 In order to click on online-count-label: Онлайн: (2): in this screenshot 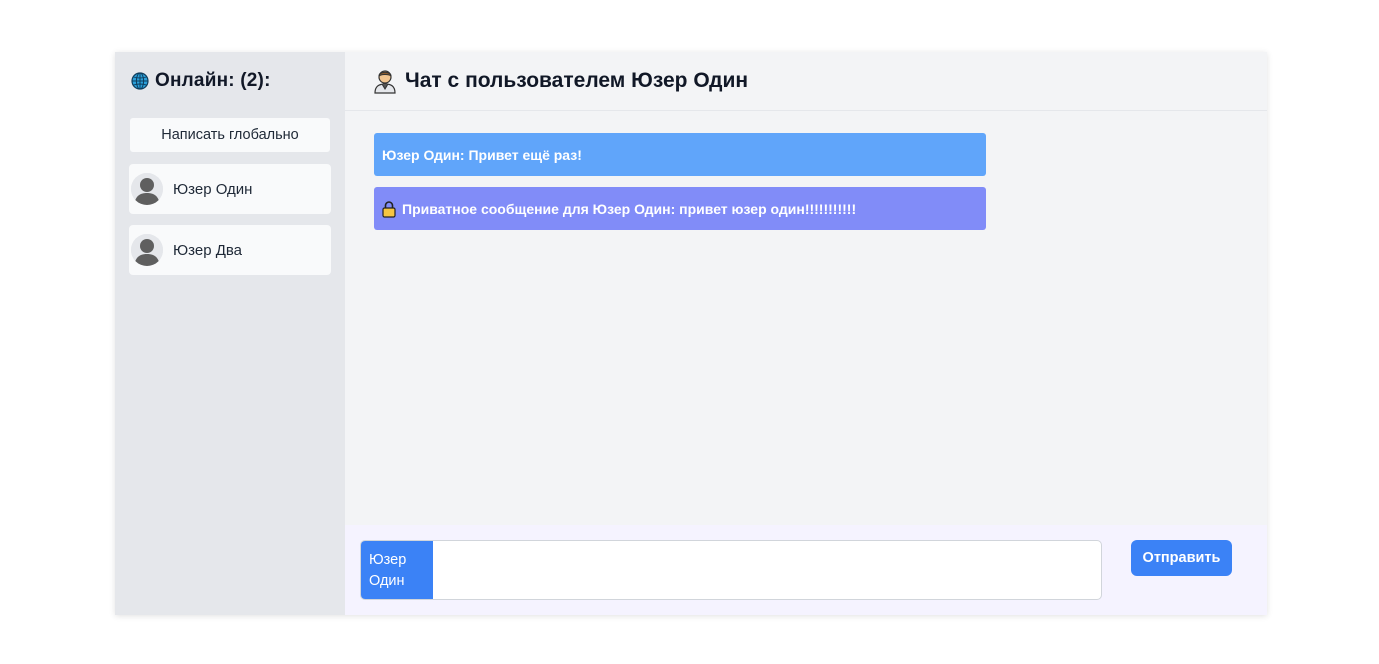, I will do `click(213, 80)`.